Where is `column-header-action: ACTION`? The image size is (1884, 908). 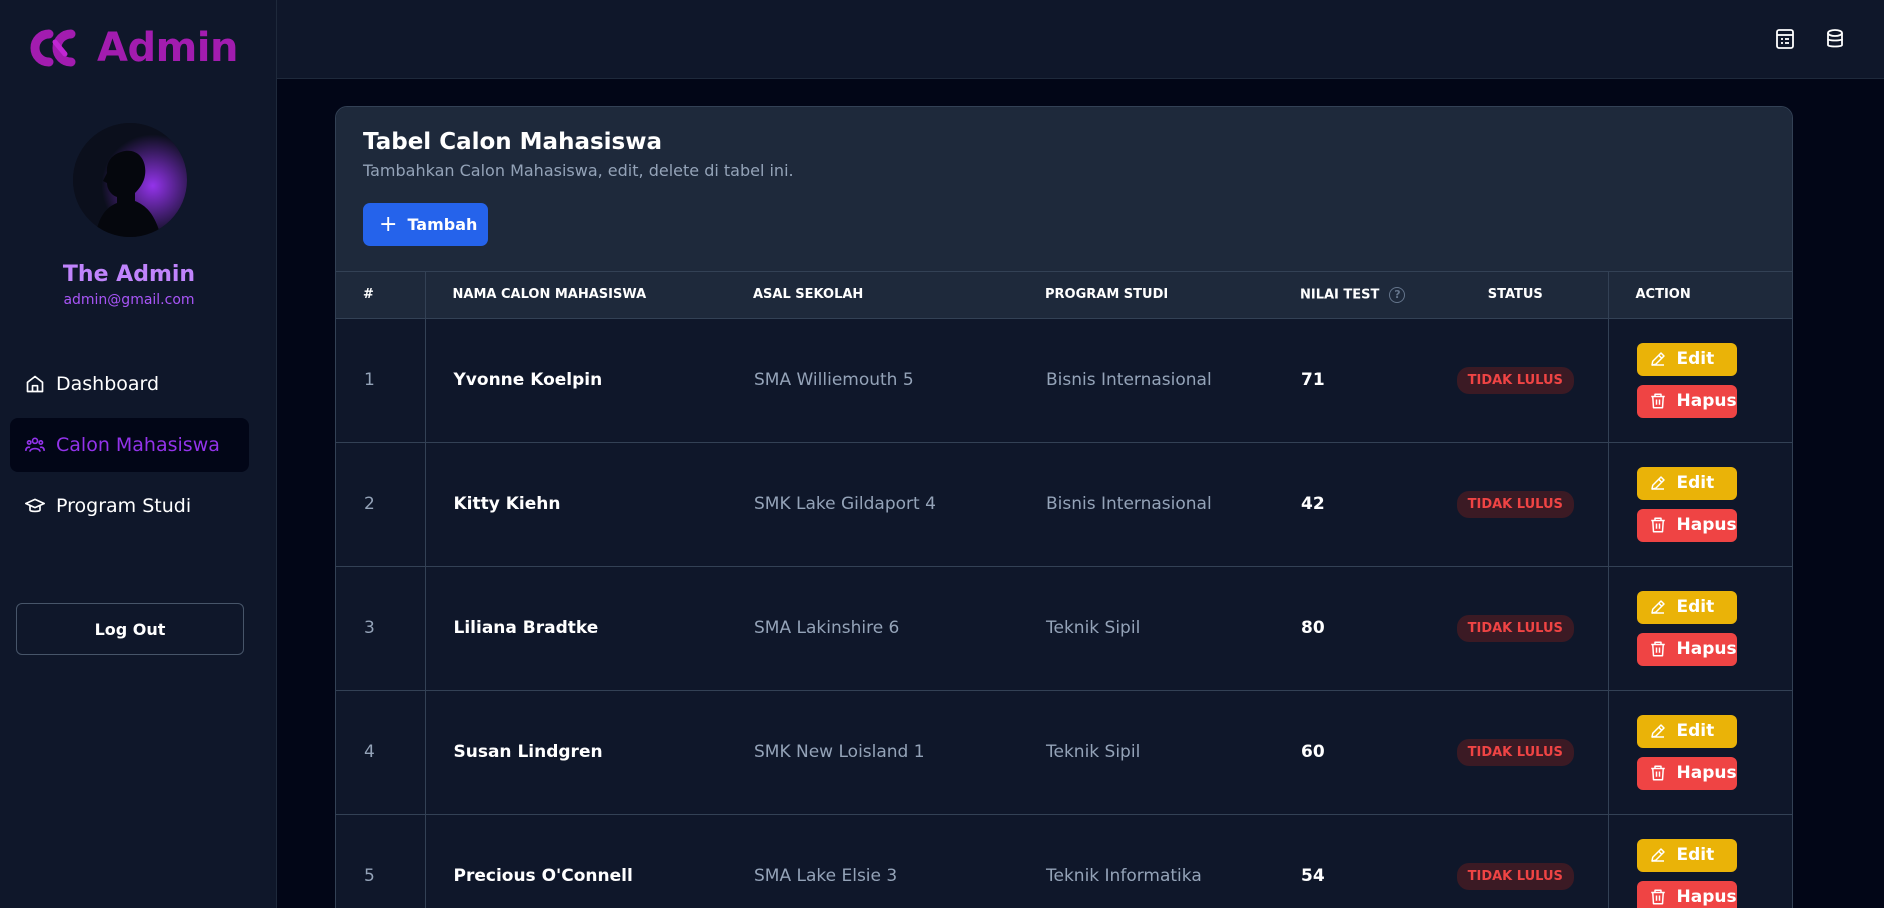
column-header-action: ACTION is located at coordinates (1699, 295).